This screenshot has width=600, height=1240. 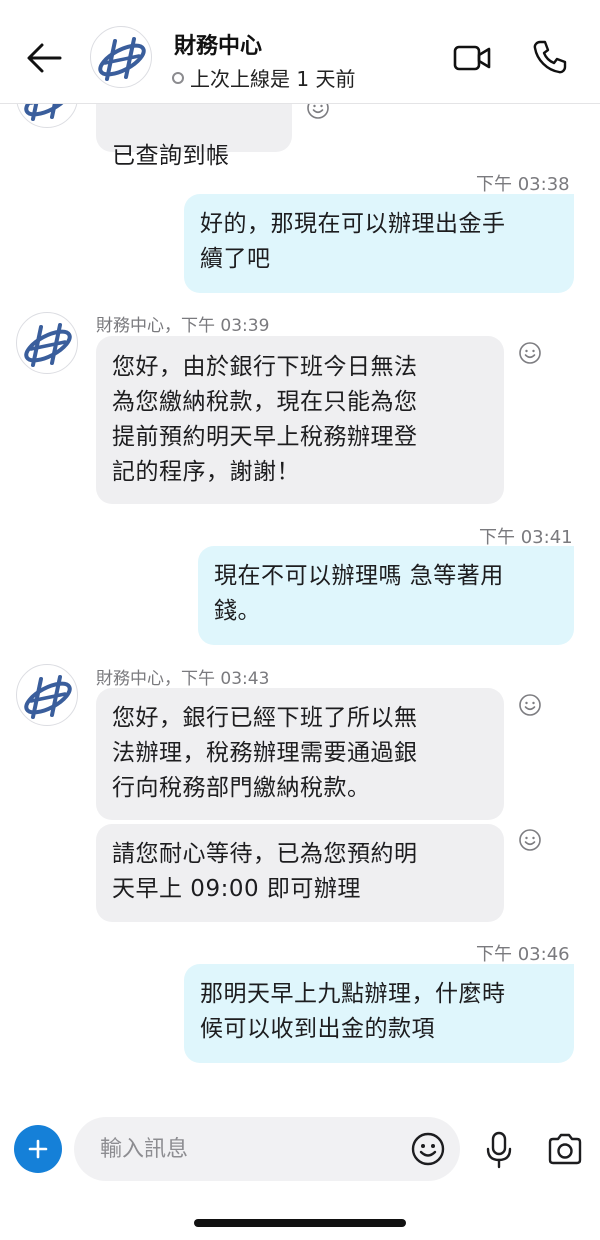 What do you see at coordinates (178, 77) in the screenshot?
I see `offline-dot-icon` at bounding box center [178, 77].